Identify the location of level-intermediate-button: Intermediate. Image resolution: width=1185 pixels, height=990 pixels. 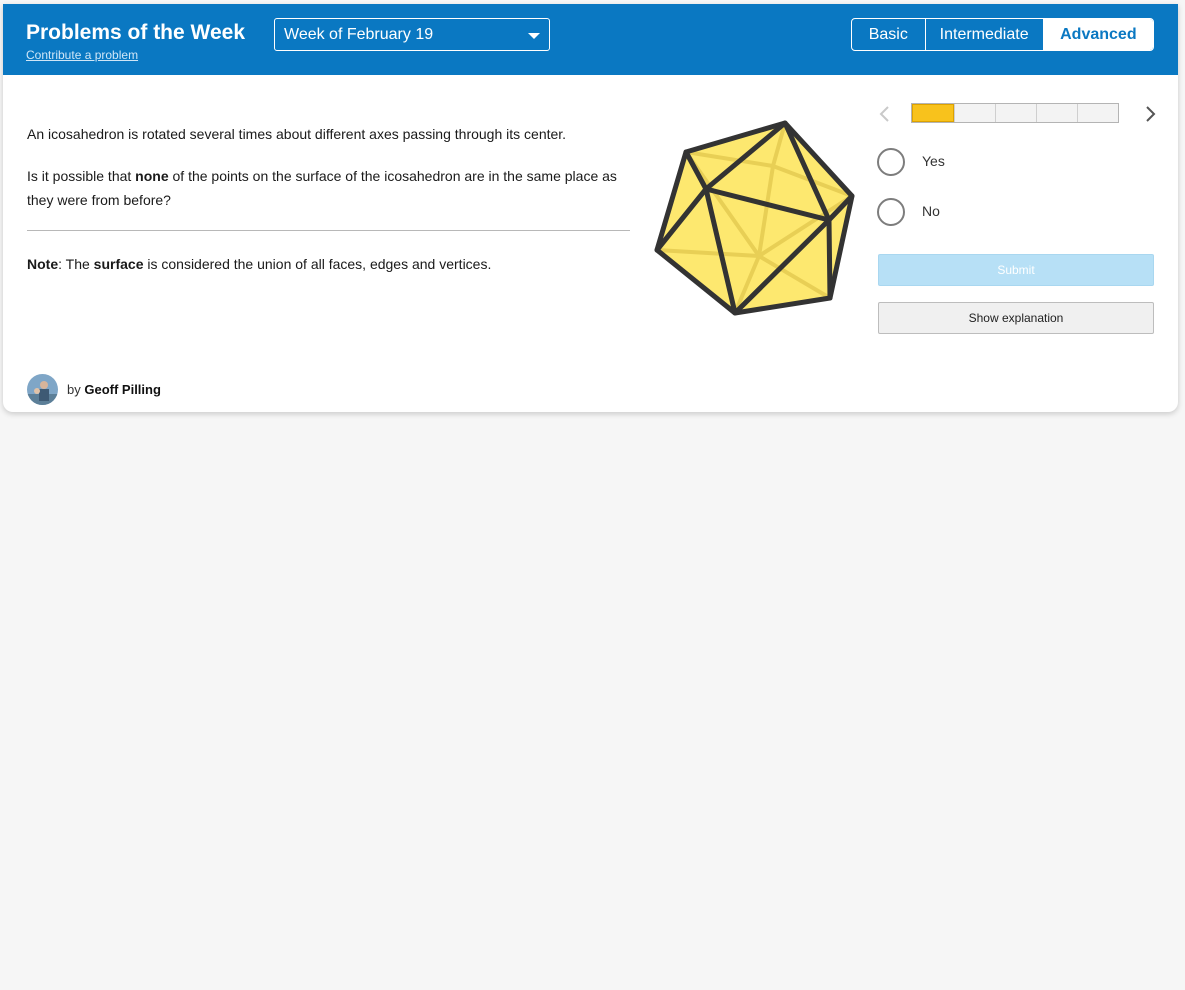
(983, 34).